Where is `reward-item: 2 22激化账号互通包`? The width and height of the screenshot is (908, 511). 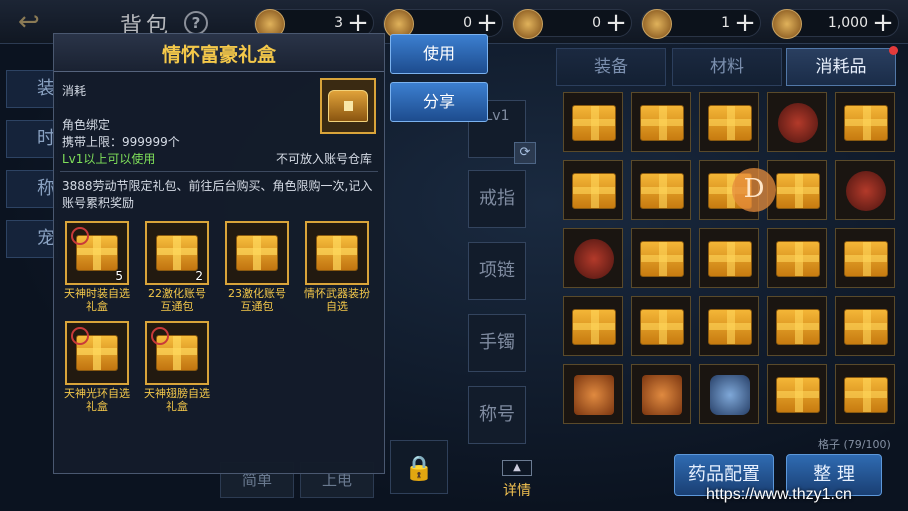 reward-item: 2 22激化账号互通包 is located at coordinates (177, 267).